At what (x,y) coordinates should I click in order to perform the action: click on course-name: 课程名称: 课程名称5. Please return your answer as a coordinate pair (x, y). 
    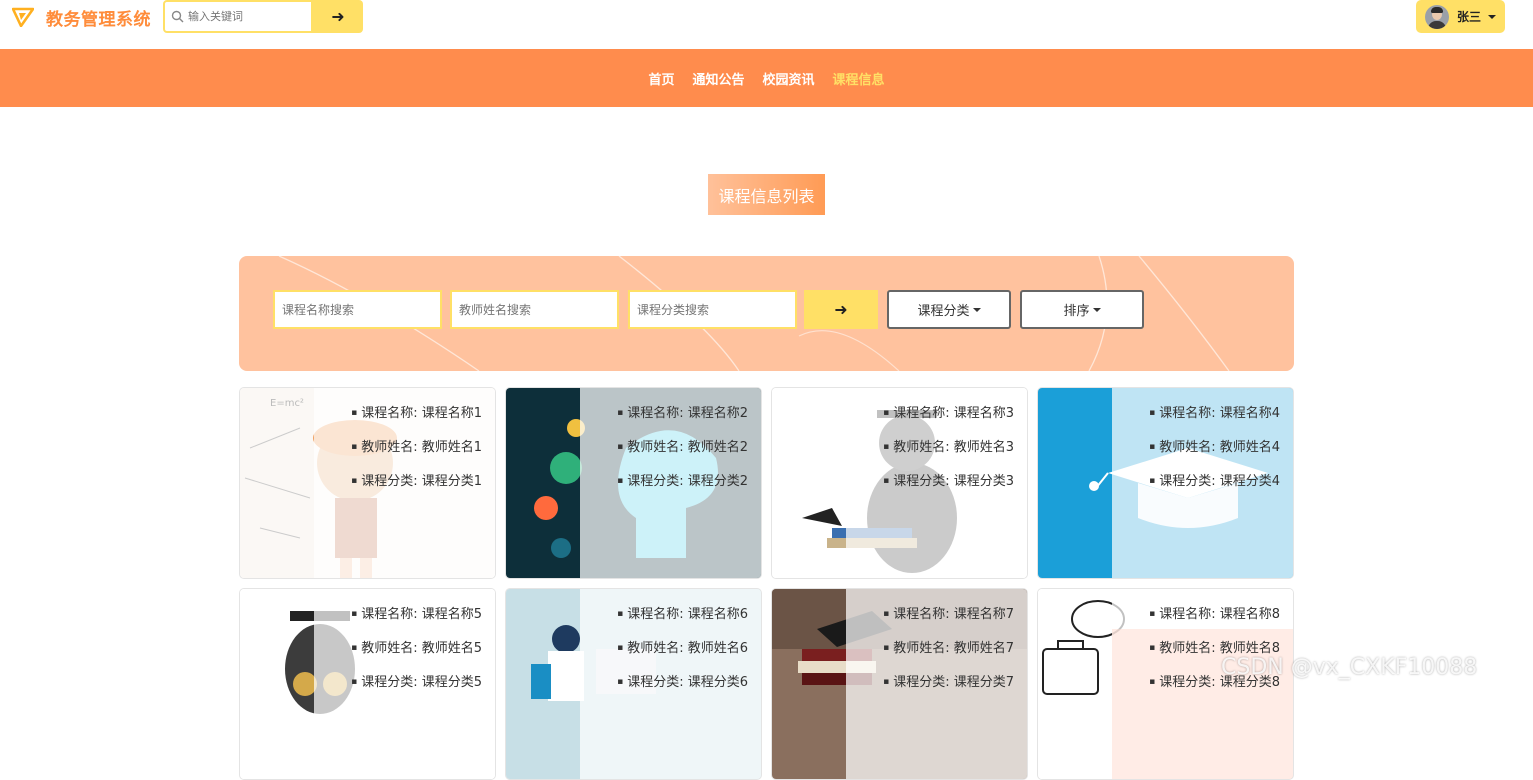
    Looking at the image, I should click on (416, 614).